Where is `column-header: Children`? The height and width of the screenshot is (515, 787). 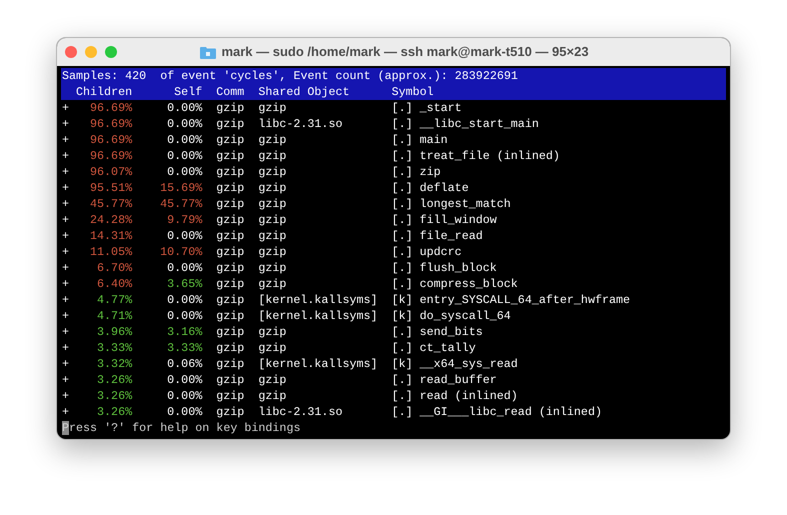
column-header: Children is located at coordinates (103, 92).